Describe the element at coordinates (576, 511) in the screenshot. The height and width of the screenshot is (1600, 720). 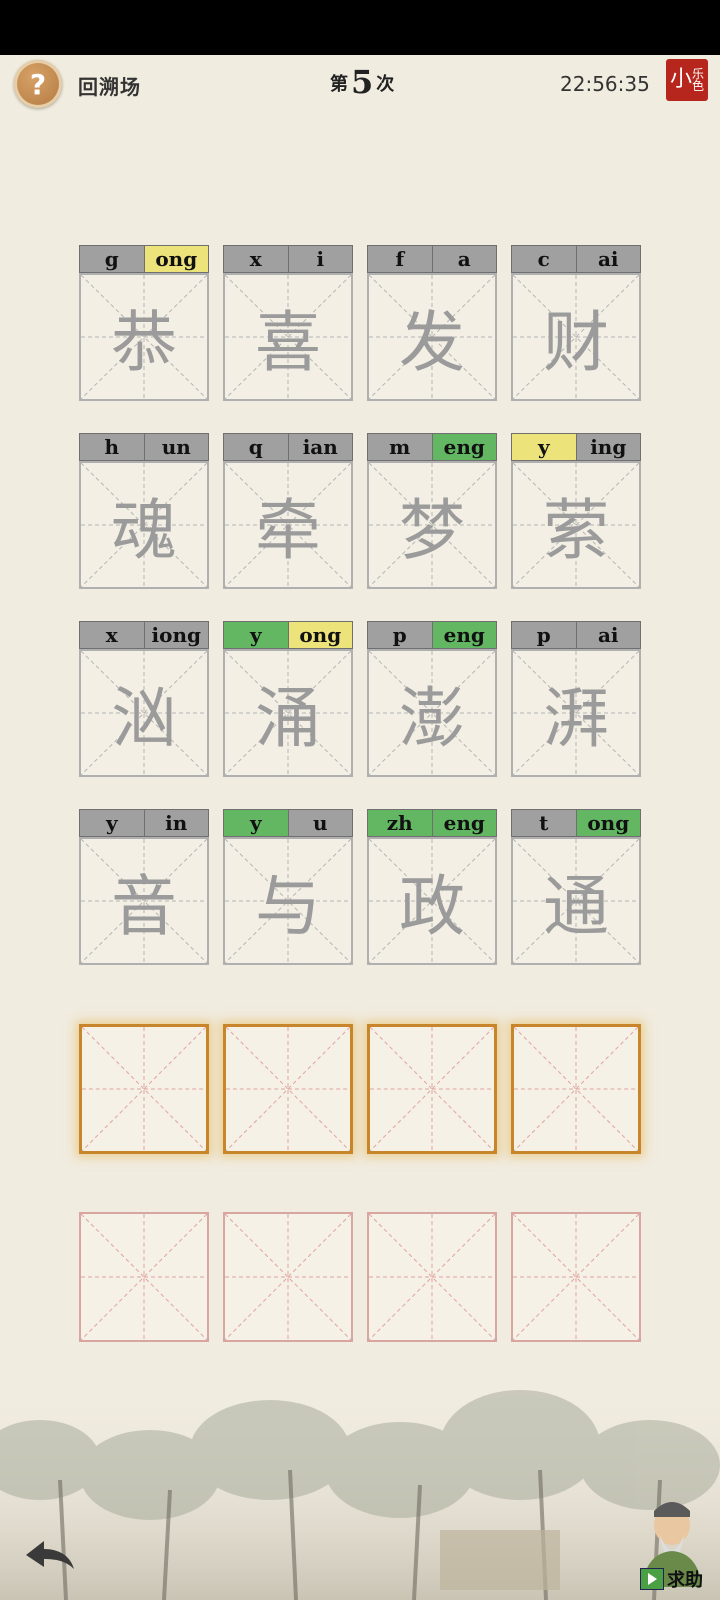
I see `guess-card: y ing 萦` at that location.